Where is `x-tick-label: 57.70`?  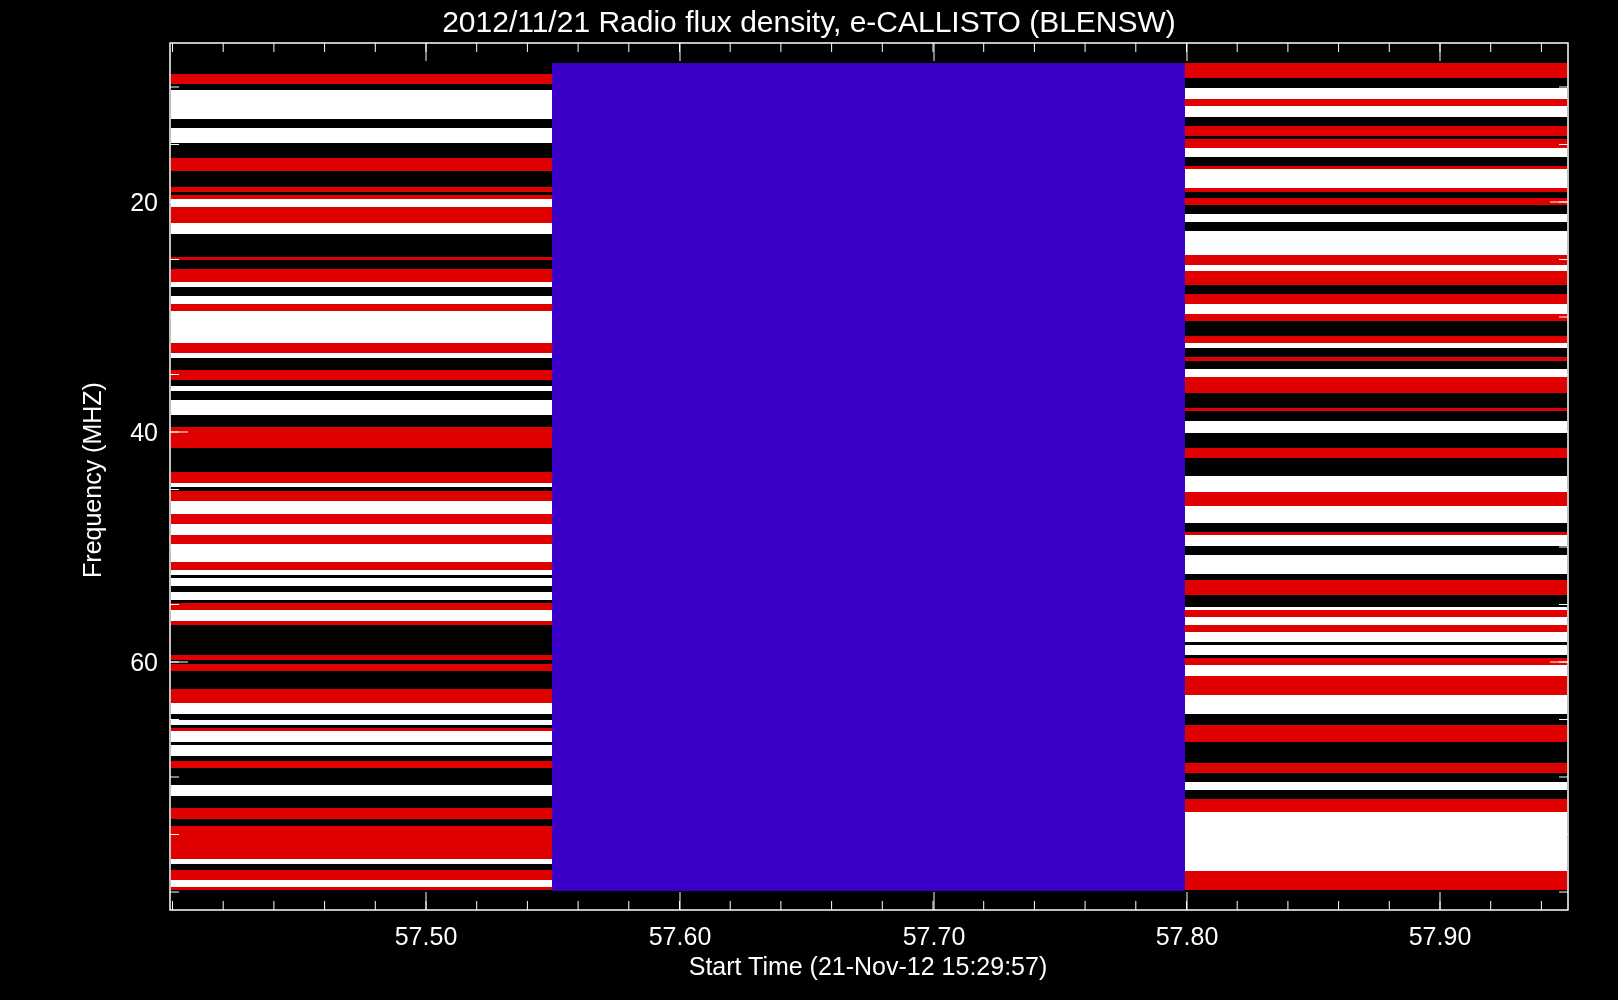 x-tick-label: 57.70 is located at coordinates (934, 936).